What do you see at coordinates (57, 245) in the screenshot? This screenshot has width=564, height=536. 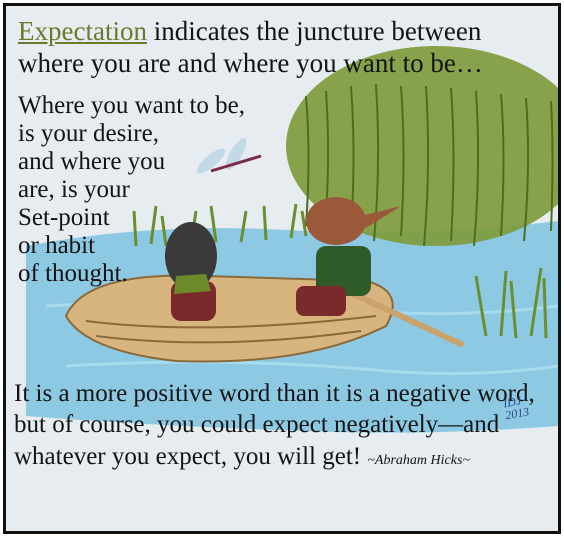 I see `side-line: or habit` at bounding box center [57, 245].